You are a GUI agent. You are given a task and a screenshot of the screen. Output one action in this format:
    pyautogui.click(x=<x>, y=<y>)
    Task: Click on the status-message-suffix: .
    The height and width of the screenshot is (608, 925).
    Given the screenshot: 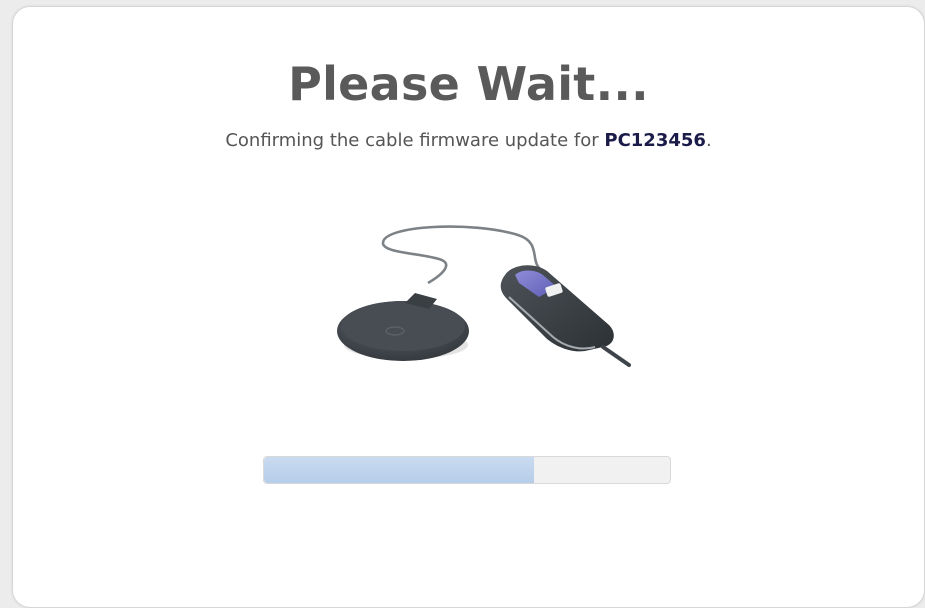 What is the action you would take?
    pyautogui.click(x=708, y=140)
    